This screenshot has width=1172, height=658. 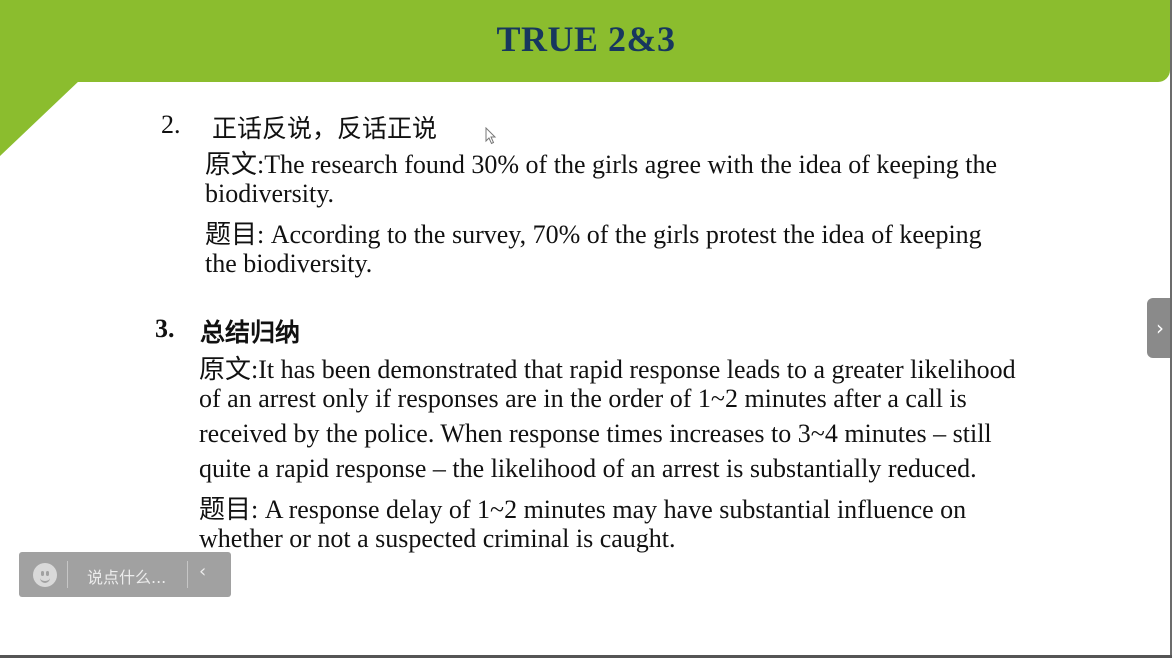 I want to click on next-slide-button: ›, so click(x=1159, y=328).